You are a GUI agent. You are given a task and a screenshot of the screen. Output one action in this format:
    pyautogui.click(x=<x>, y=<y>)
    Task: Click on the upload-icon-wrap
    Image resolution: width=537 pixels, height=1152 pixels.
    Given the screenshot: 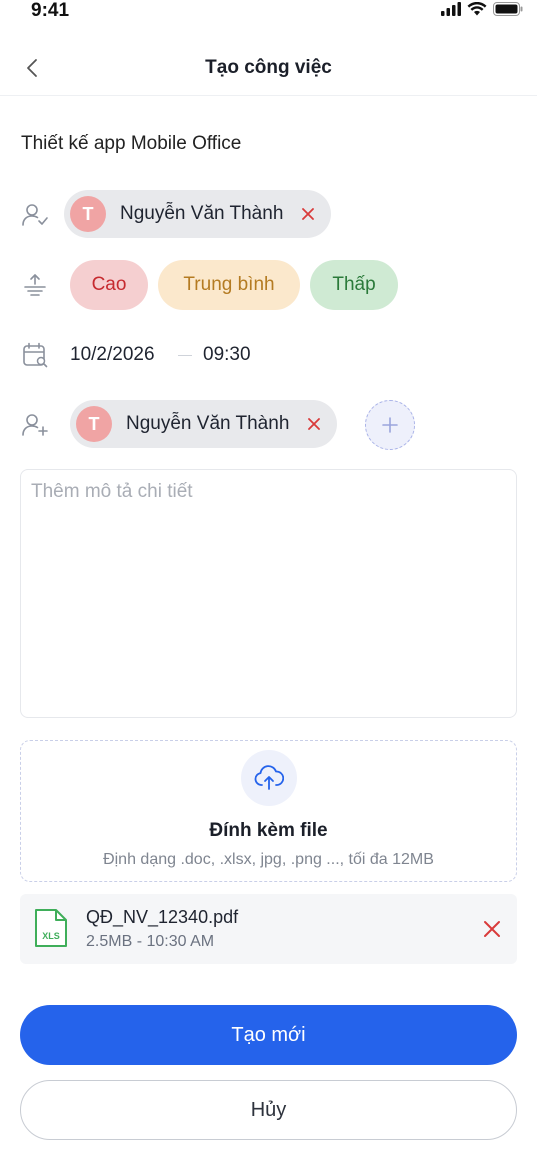 What is the action you would take?
    pyautogui.click(x=269, y=778)
    